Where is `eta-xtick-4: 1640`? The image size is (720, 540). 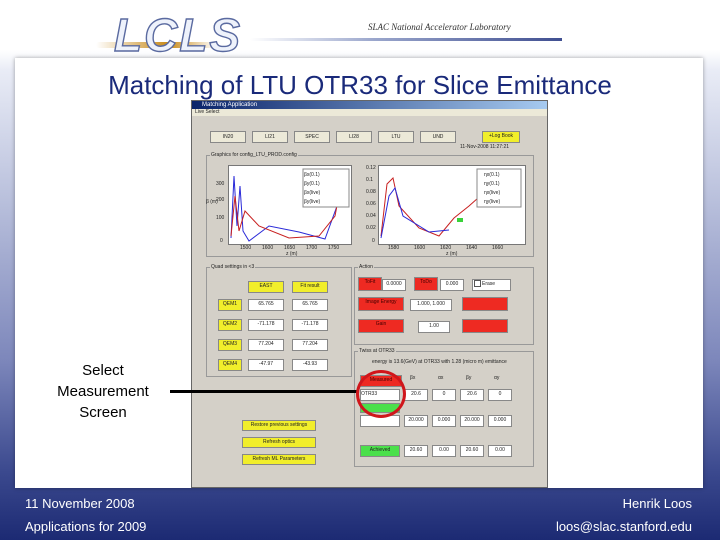
eta-xtick-4: 1640 is located at coordinates (472, 248).